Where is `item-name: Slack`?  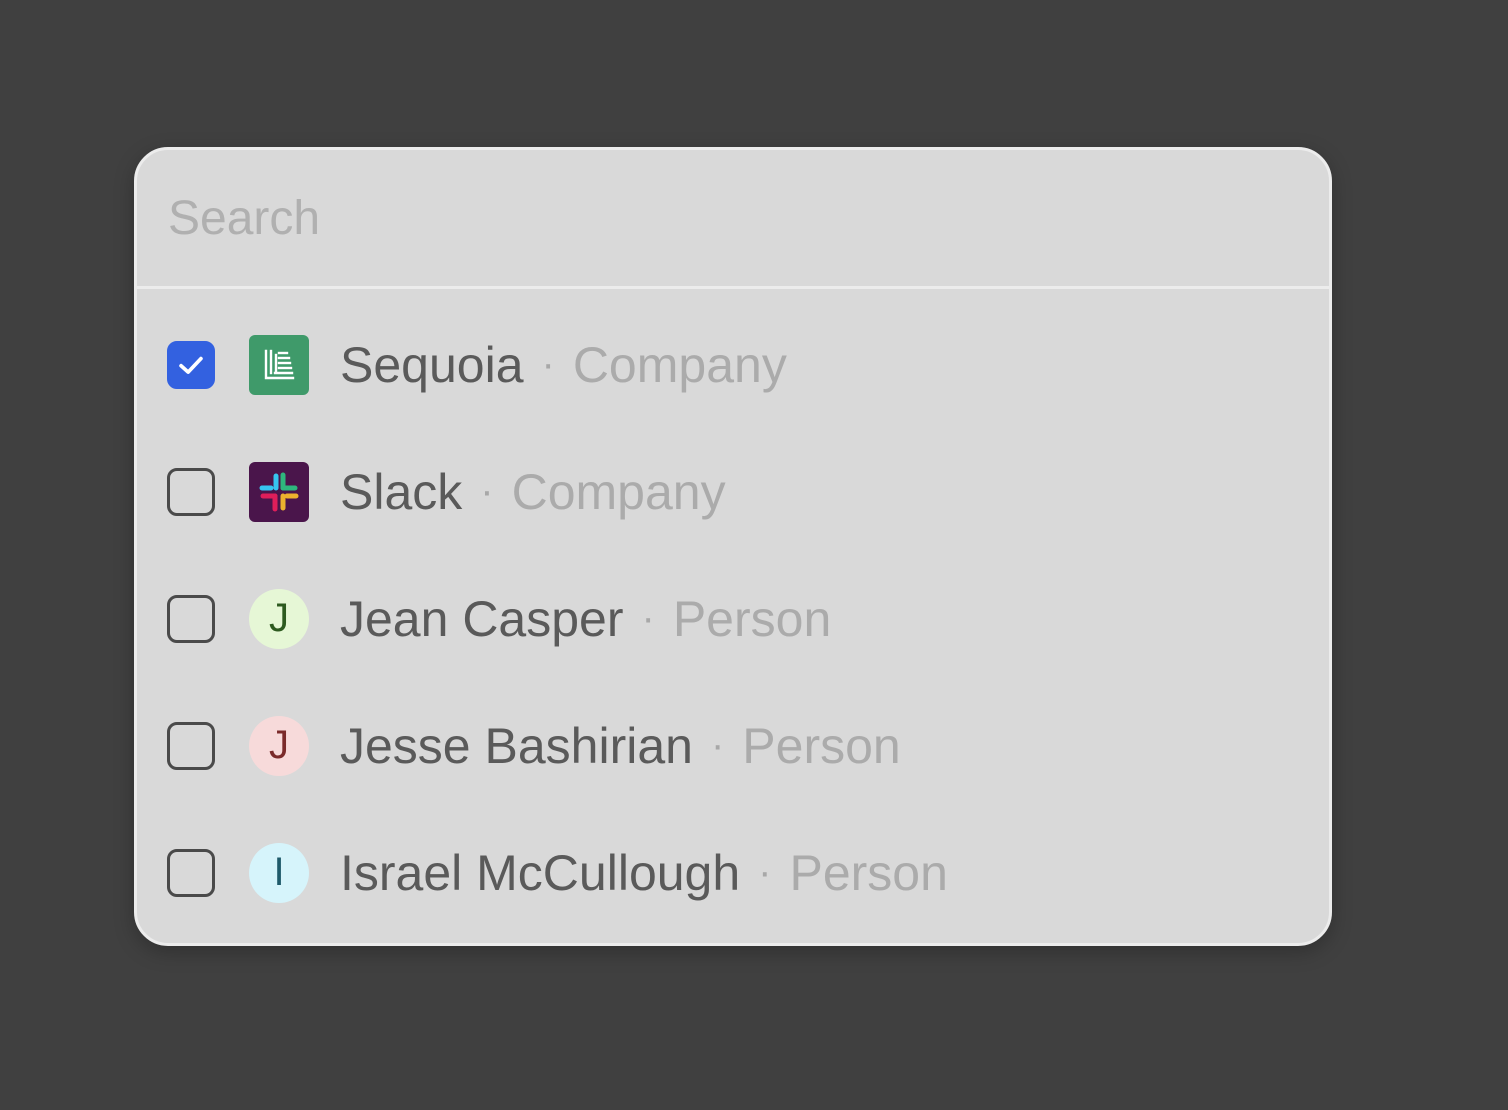
item-name: Slack is located at coordinates (401, 491).